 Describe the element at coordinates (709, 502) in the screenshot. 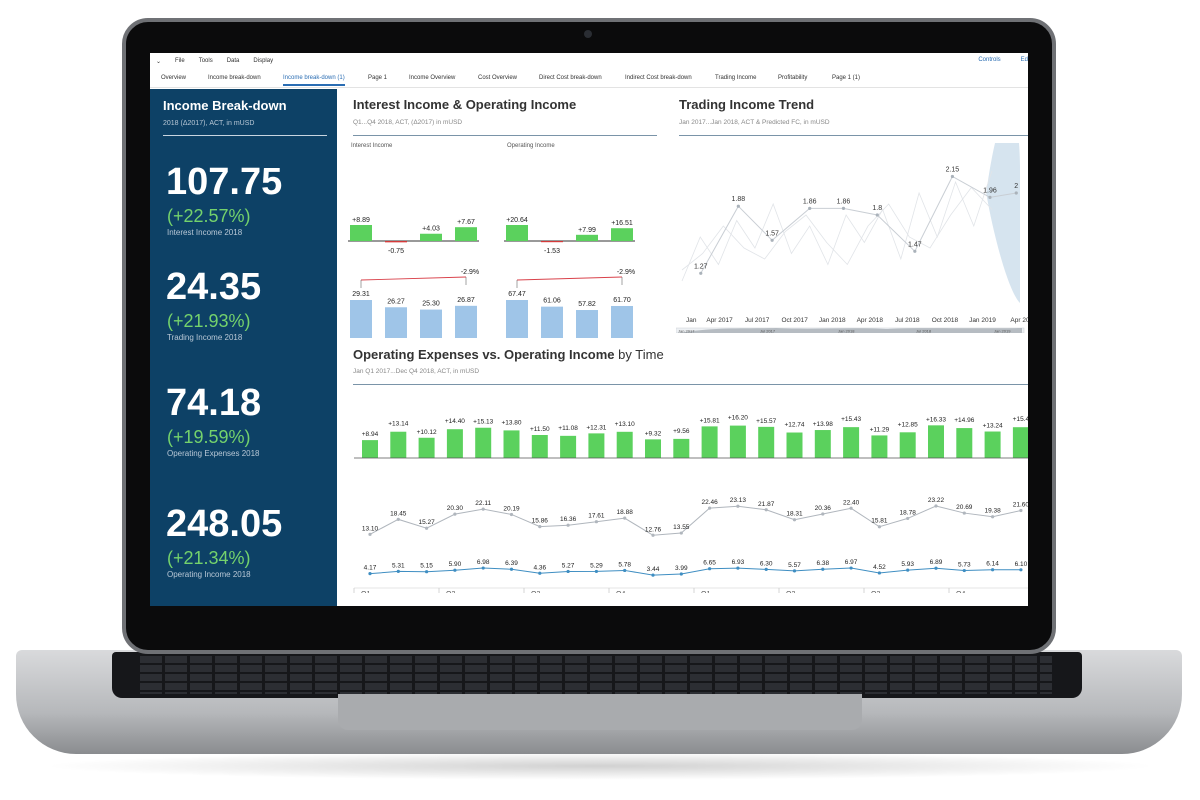

I see `operating-income-label: 22.46` at that location.